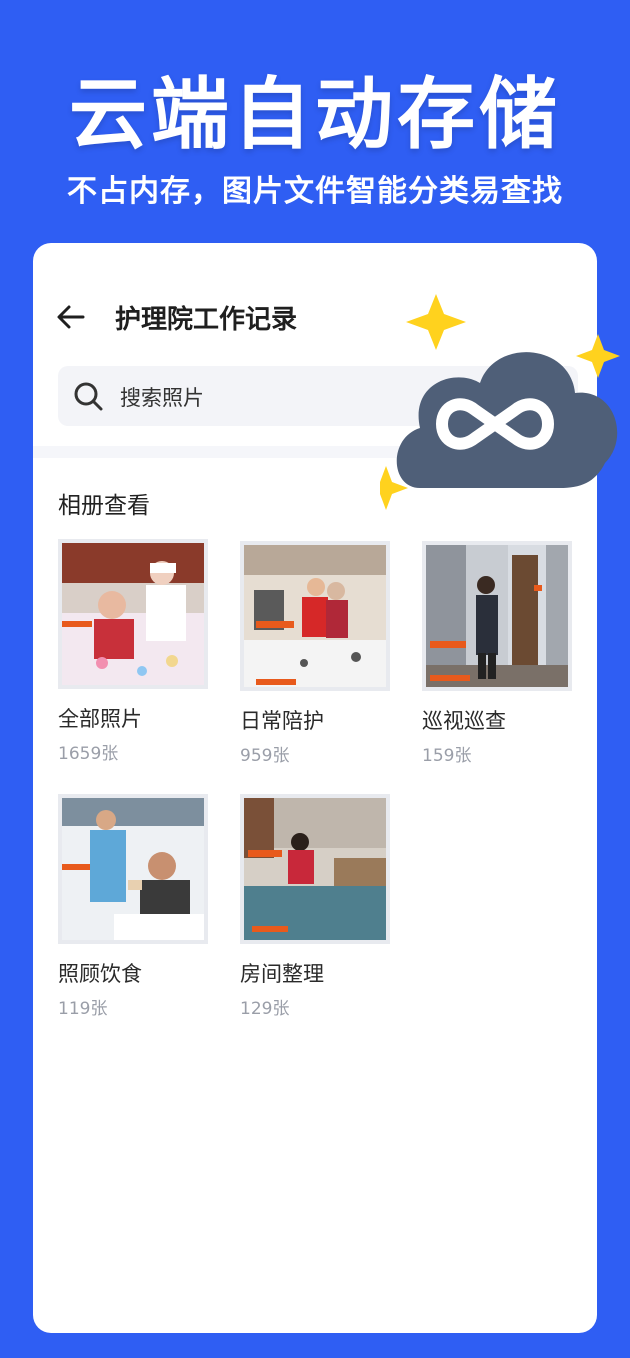 The width and height of the screenshot is (630, 1358). I want to click on search-icon, so click(88, 396).